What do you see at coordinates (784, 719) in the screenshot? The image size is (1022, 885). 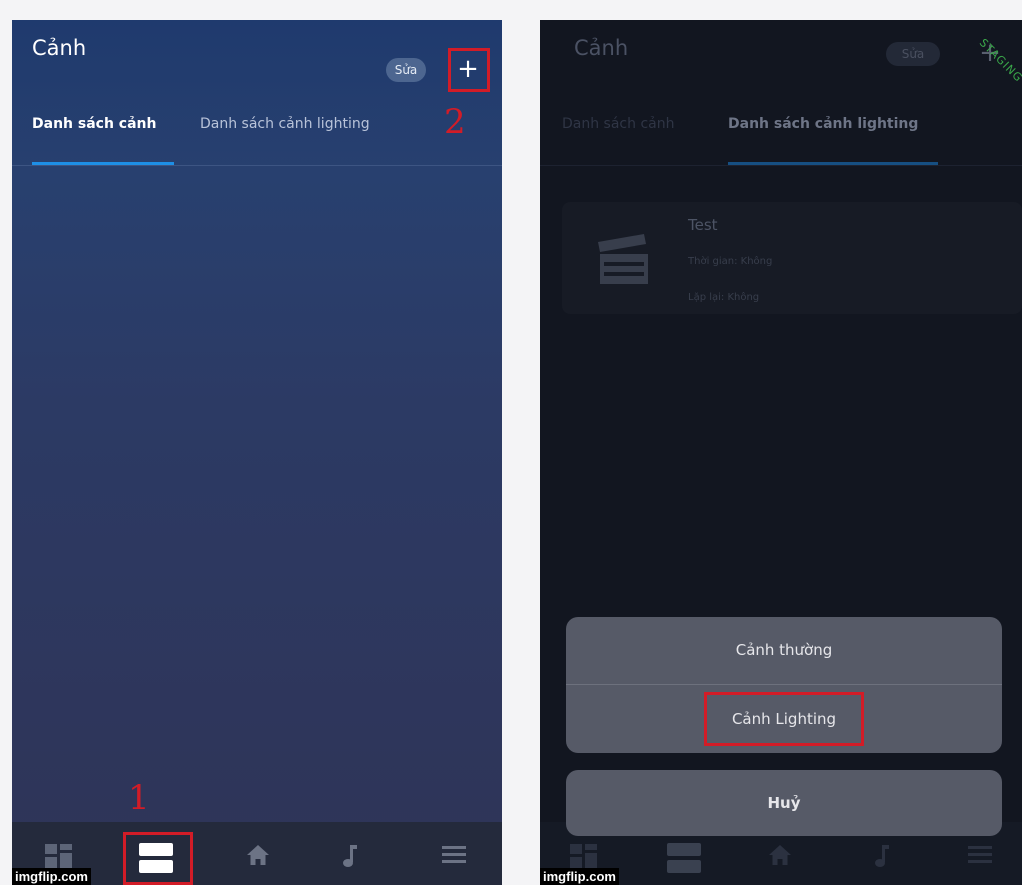 I see `highlight-lighting-option` at bounding box center [784, 719].